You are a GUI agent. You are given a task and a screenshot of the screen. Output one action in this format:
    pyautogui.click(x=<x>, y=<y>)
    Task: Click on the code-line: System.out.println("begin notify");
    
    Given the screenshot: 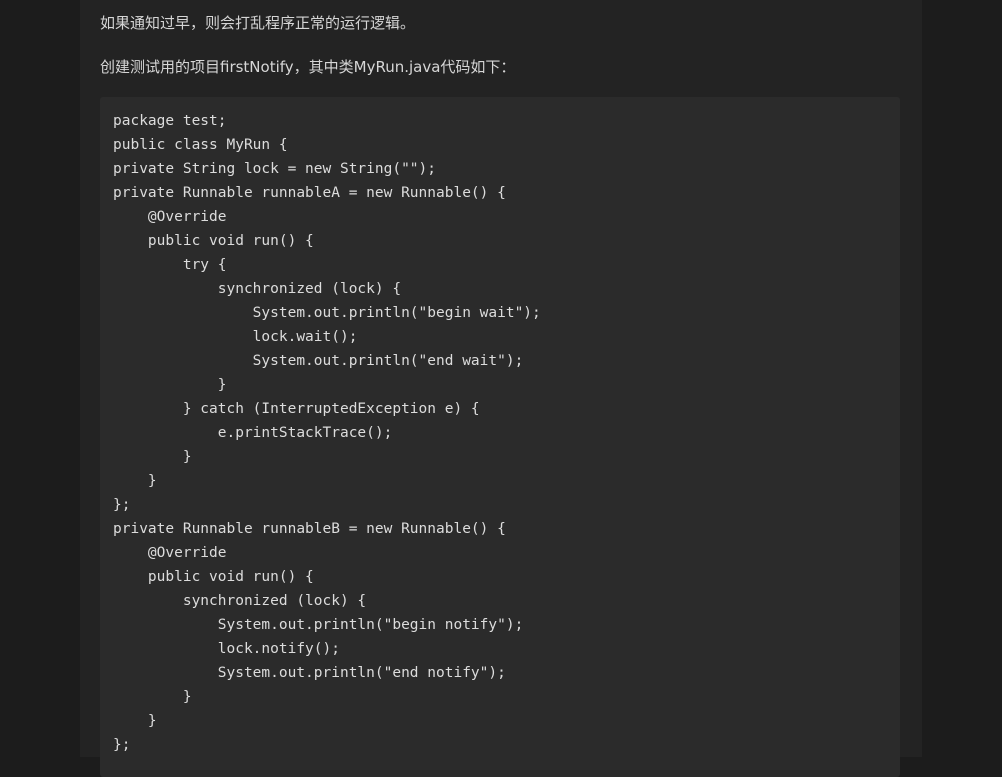 What is the action you would take?
    pyautogui.click(x=318, y=625)
    